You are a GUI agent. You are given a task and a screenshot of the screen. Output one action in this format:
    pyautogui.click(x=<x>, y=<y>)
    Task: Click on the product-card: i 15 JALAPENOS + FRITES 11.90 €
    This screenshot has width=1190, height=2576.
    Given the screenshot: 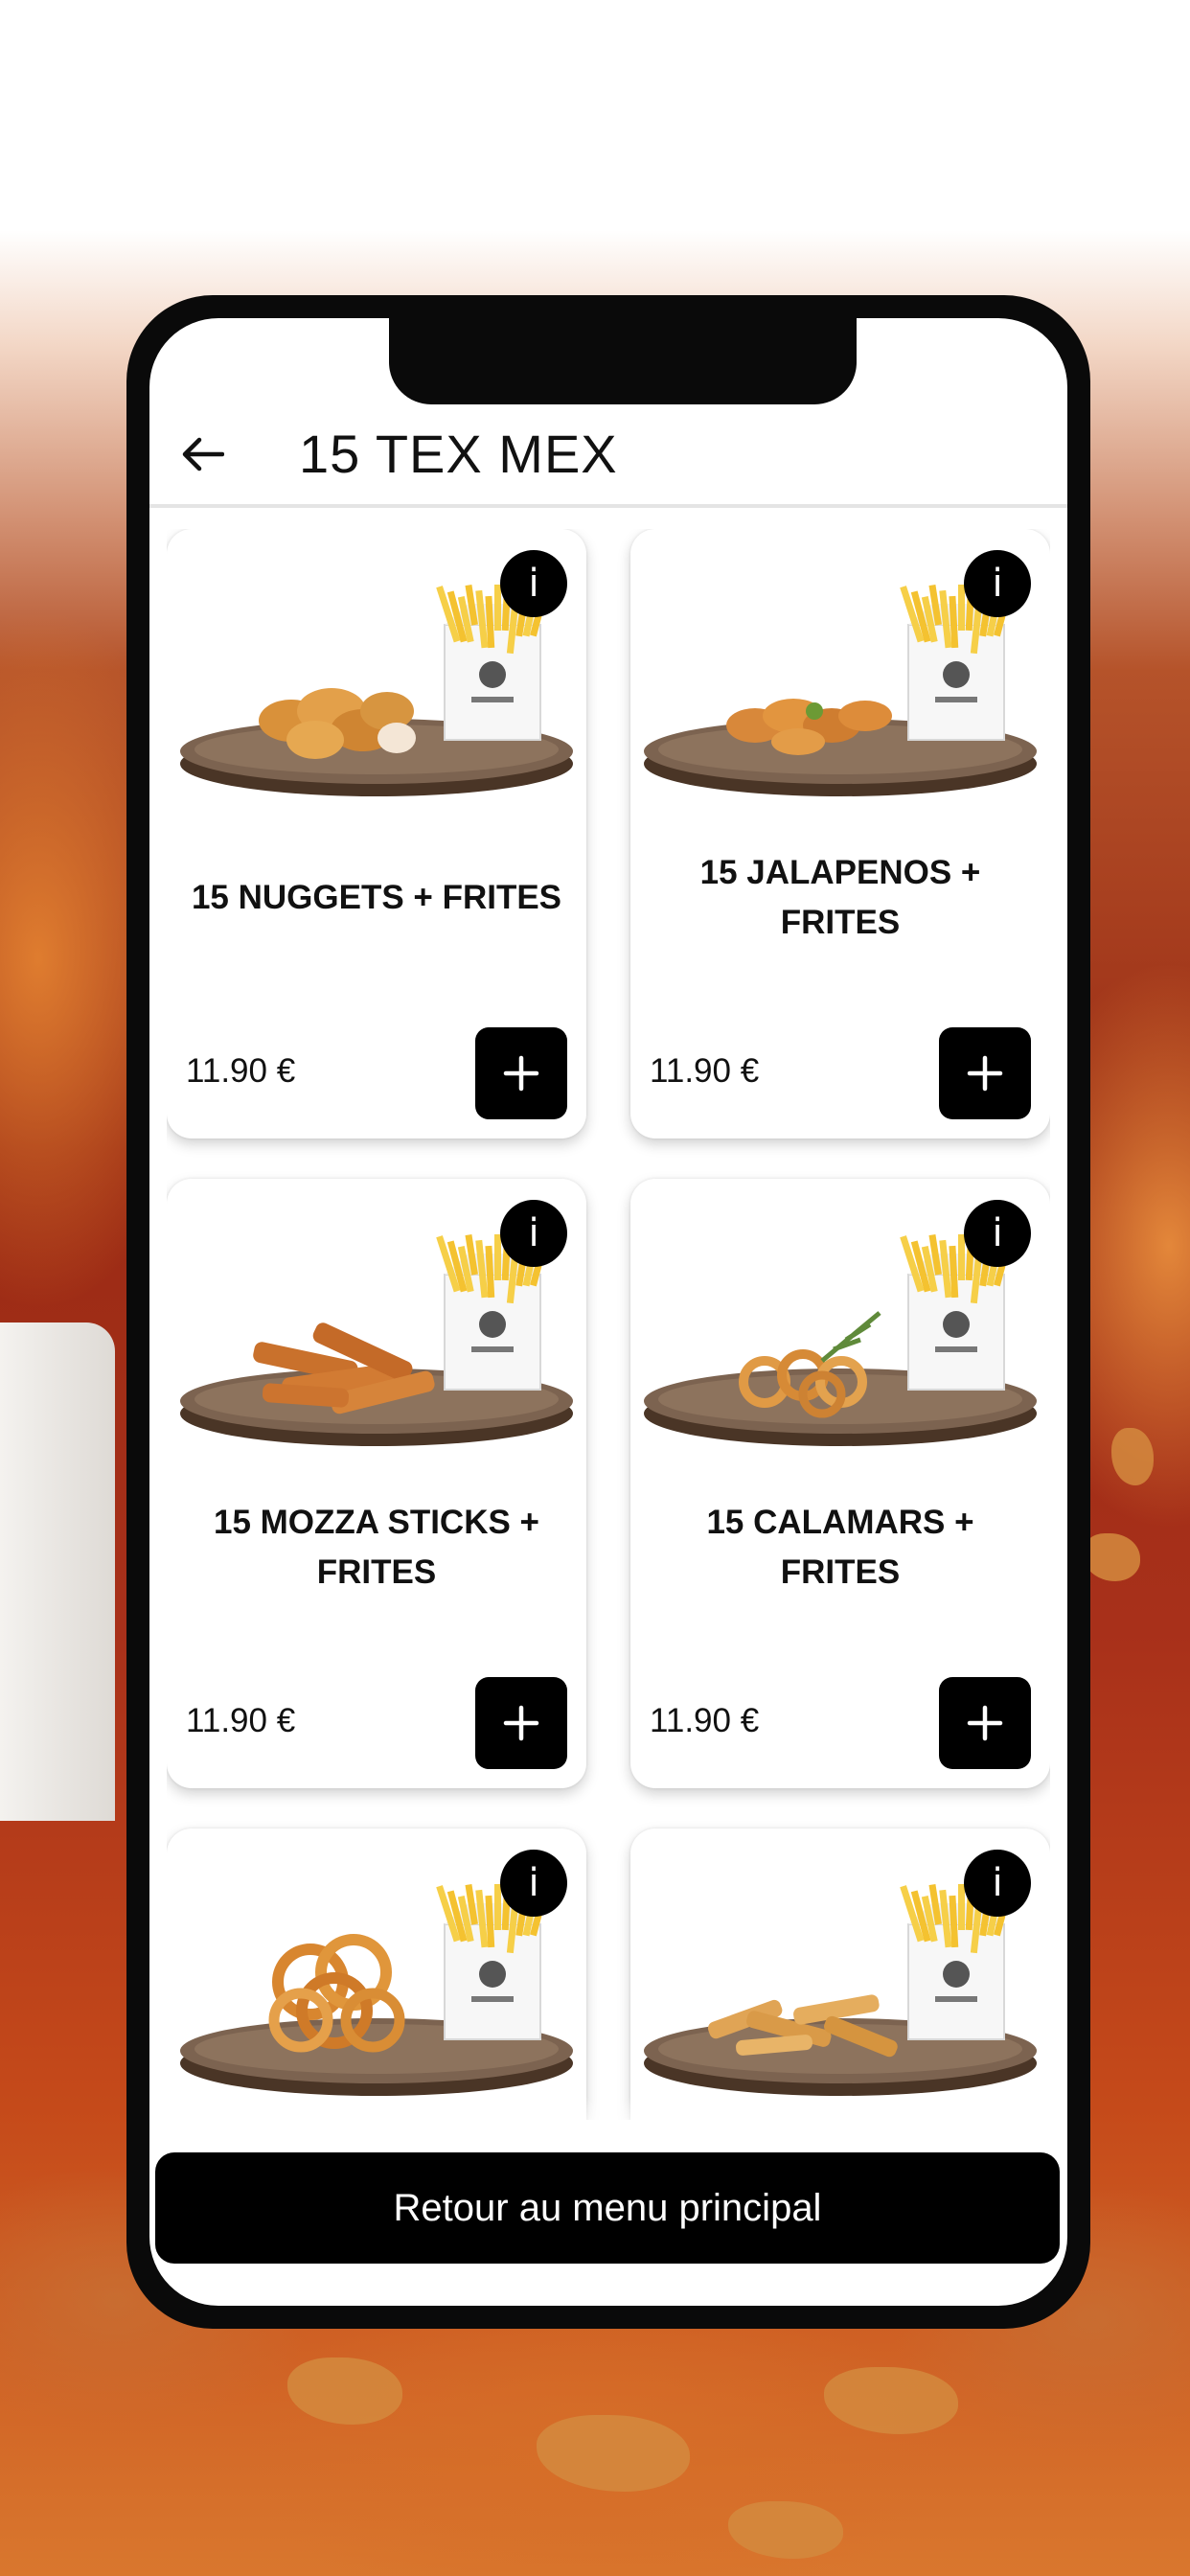 What is the action you would take?
    pyautogui.click(x=840, y=833)
    